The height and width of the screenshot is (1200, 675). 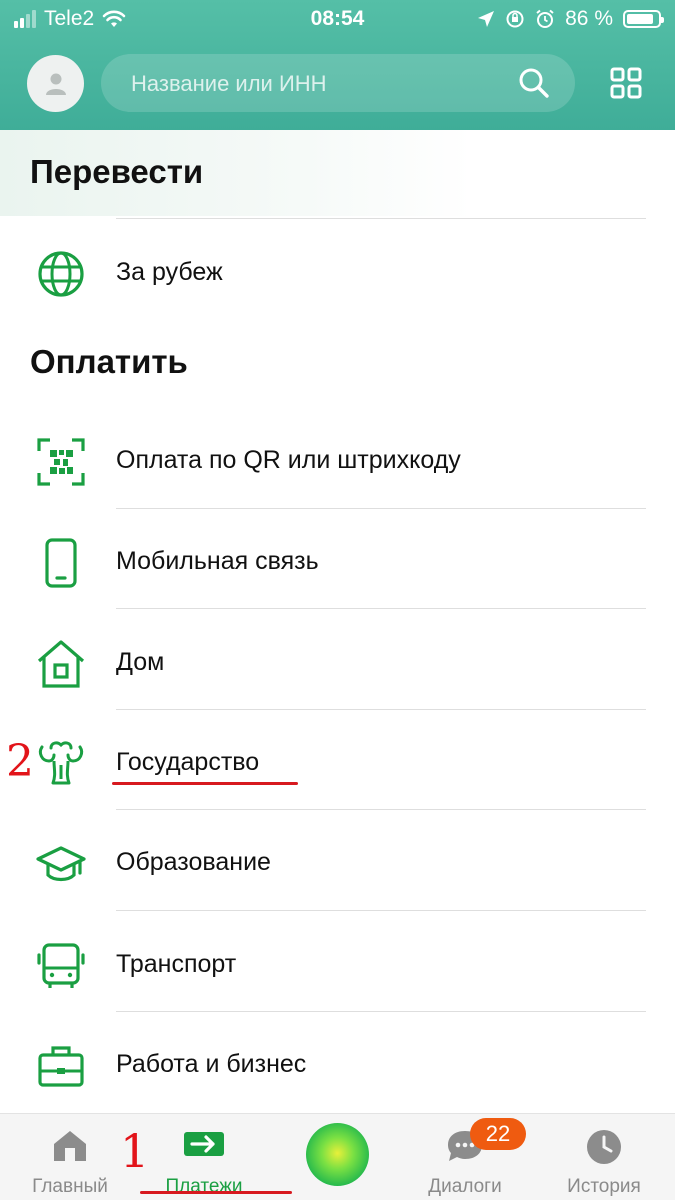 I want to click on list-item-label: Оплата по QR или штрихкоду, so click(x=288, y=460).